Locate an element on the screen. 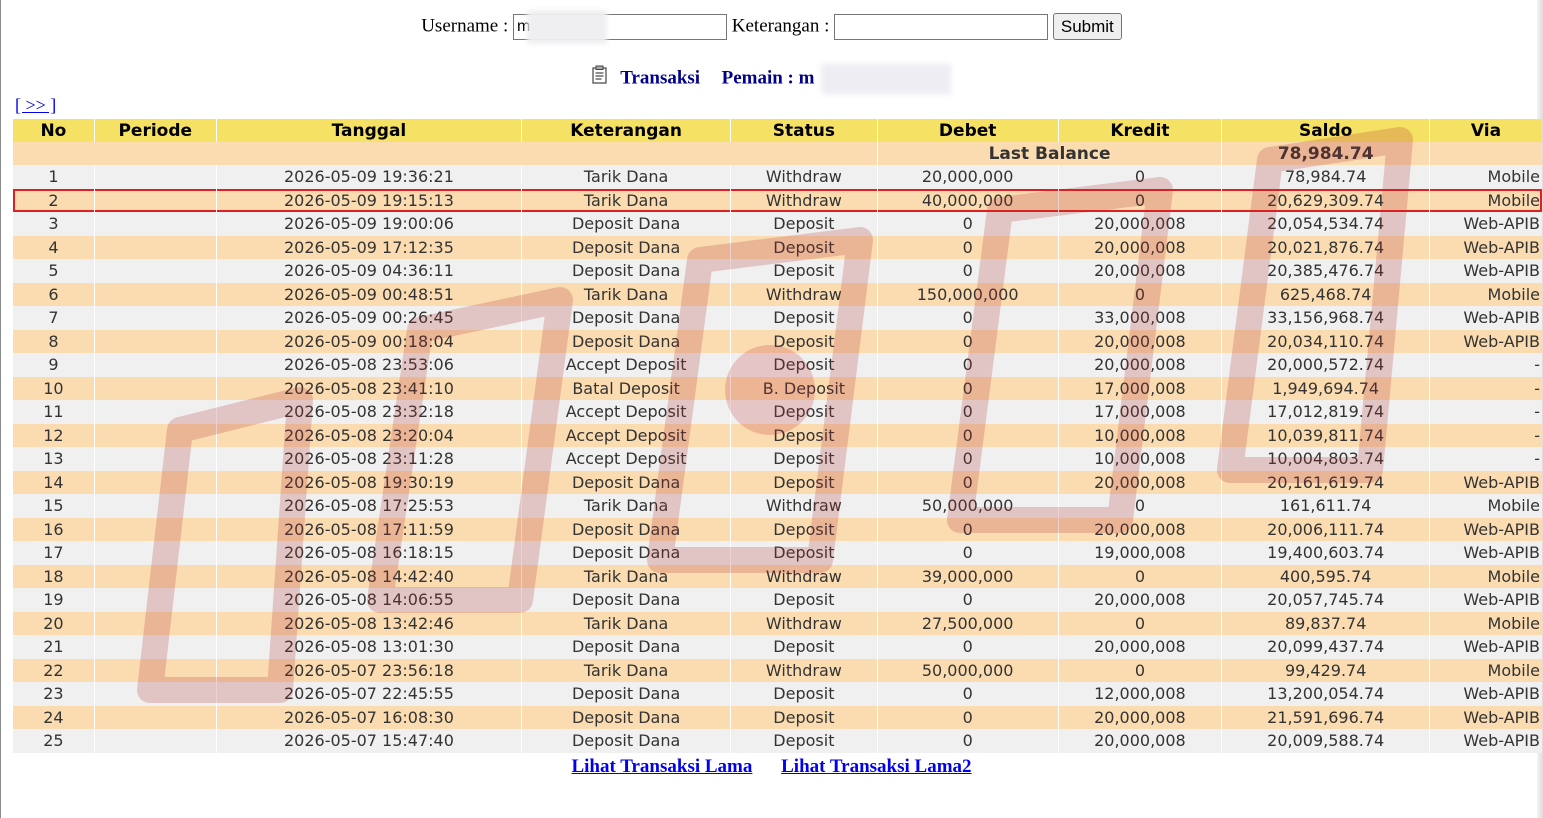 The width and height of the screenshot is (1543, 818). cell-no: 20 is located at coordinates (53, 623).